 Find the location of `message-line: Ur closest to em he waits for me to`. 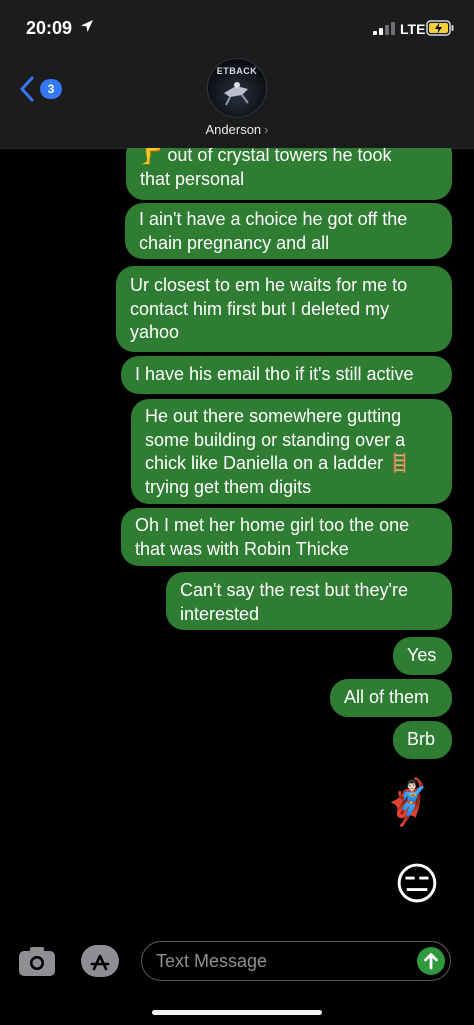

message-line: Ur closest to em he waits for me to is located at coordinates (269, 285).